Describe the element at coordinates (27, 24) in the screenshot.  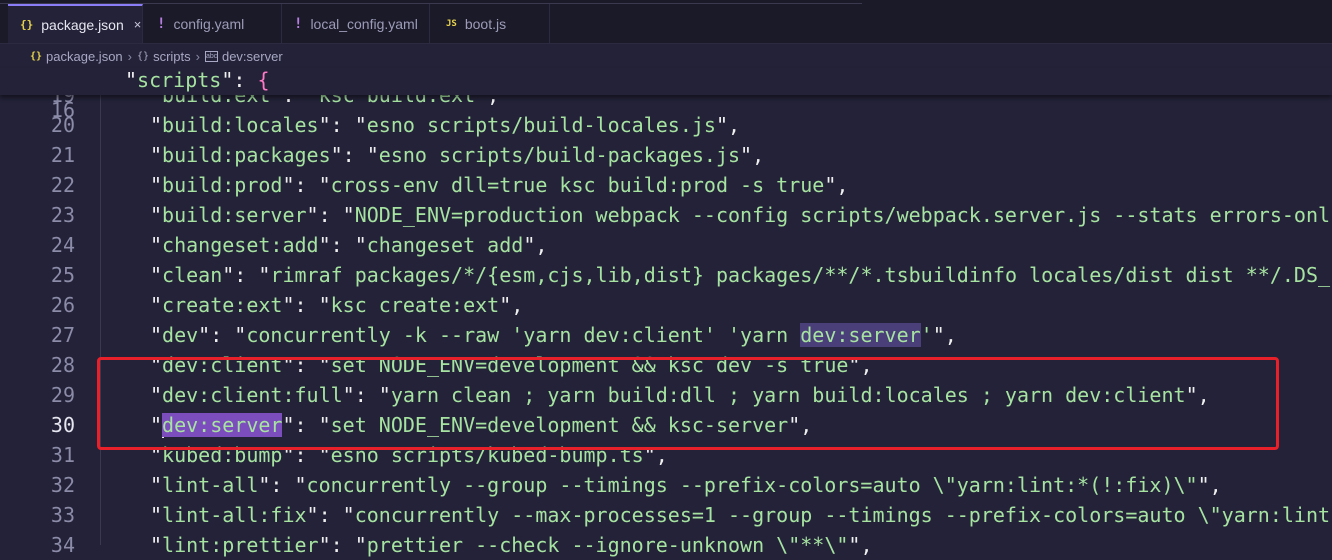
I see `json-file-icon: {}` at that location.